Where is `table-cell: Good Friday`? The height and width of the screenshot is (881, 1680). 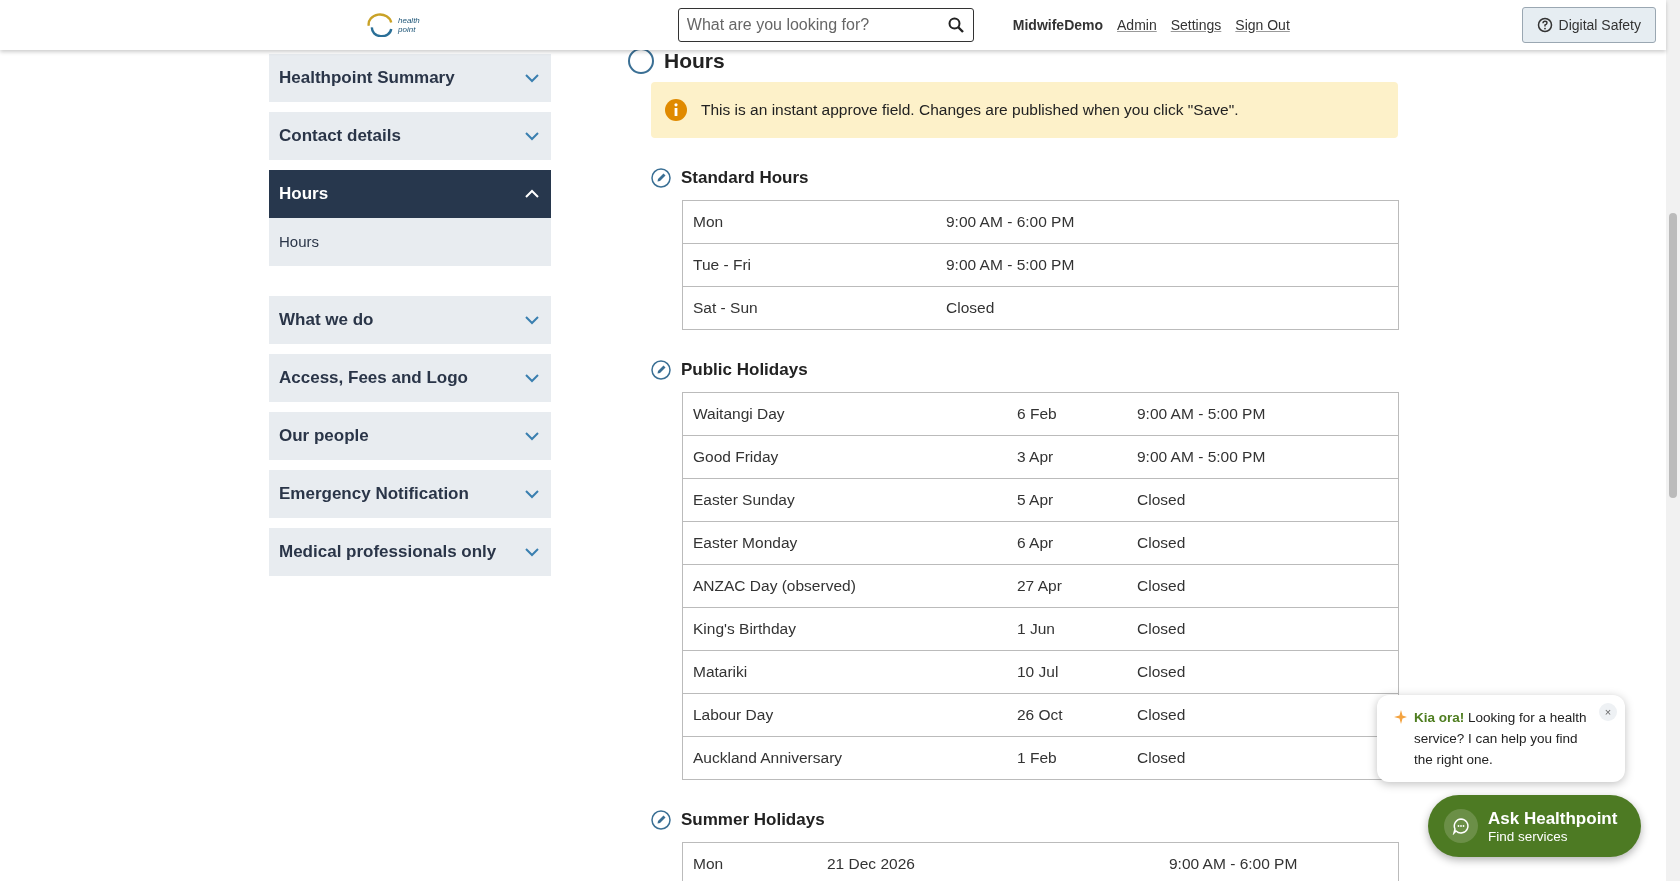
table-cell: Good Friday is located at coordinates (845, 457).